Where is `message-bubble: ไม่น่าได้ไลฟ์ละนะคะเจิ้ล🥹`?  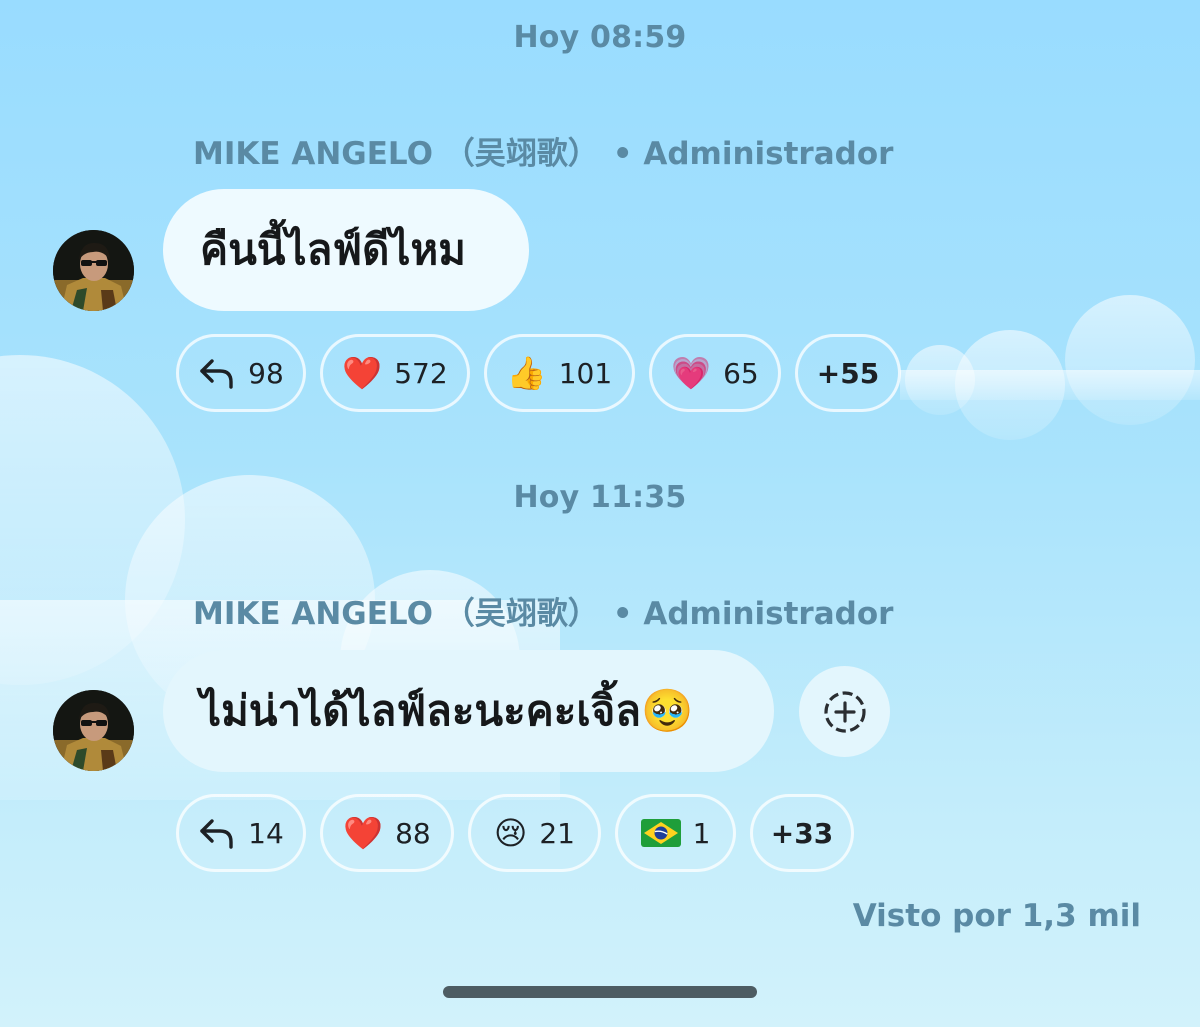 message-bubble: ไม่น่าได้ไลฟ์ละนะคะเจิ้ล🥹 is located at coordinates (468, 711).